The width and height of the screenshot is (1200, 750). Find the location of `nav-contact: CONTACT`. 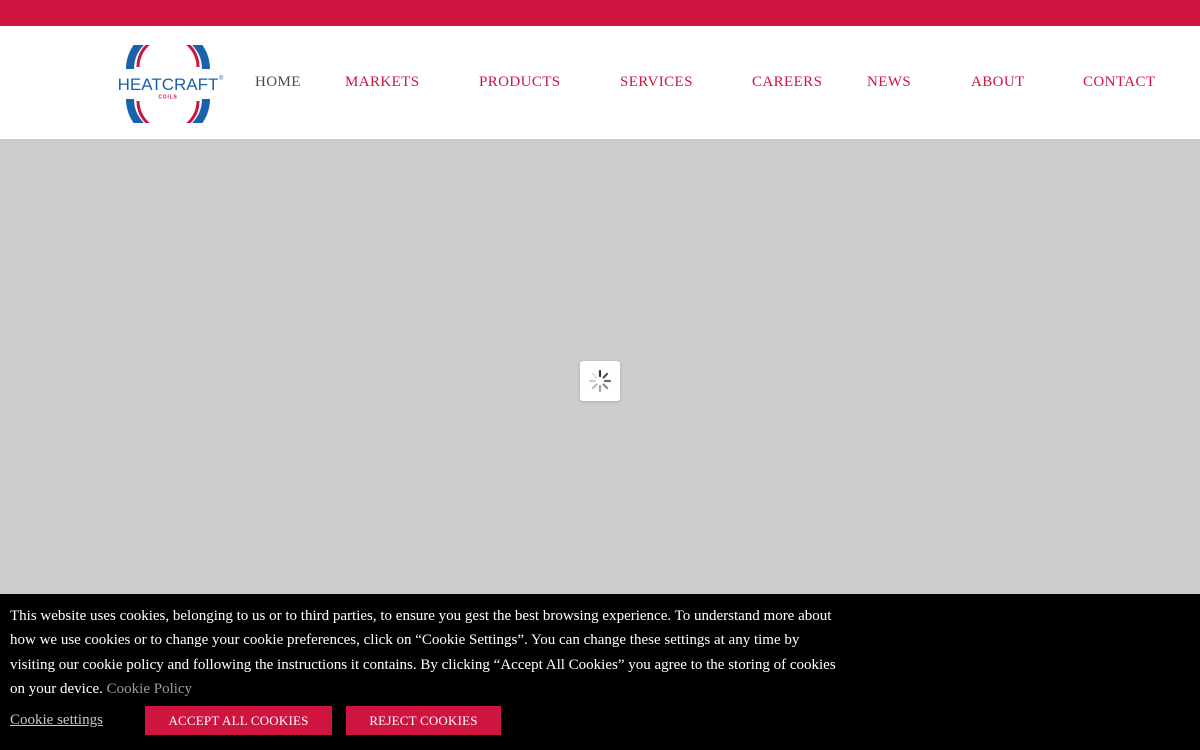

nav-contact: CONTACT is located at coordinates (1119, 82).